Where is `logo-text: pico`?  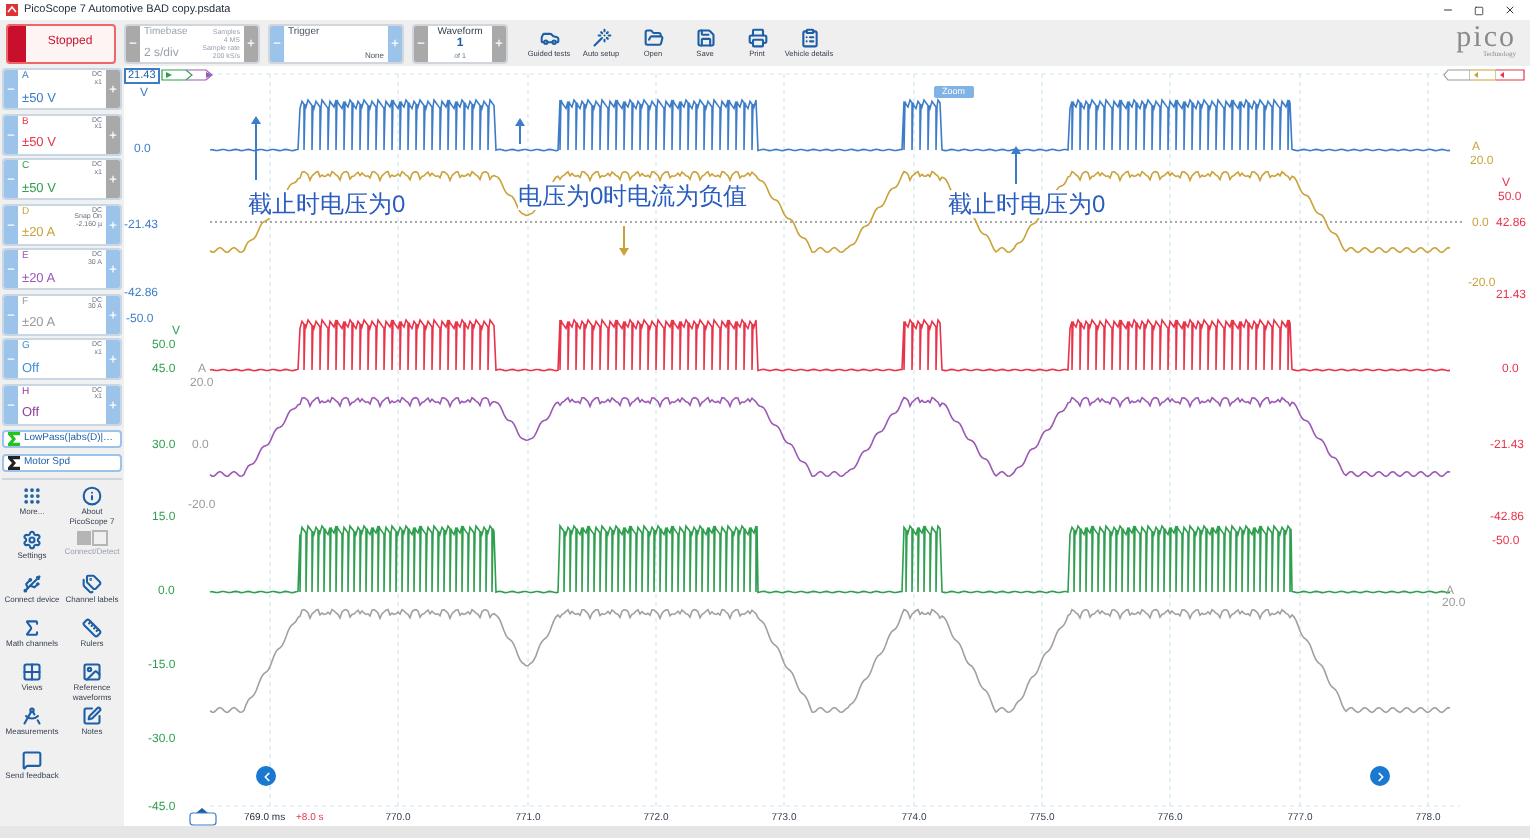 logo-text: pico is located at coordinates (1486, 39).